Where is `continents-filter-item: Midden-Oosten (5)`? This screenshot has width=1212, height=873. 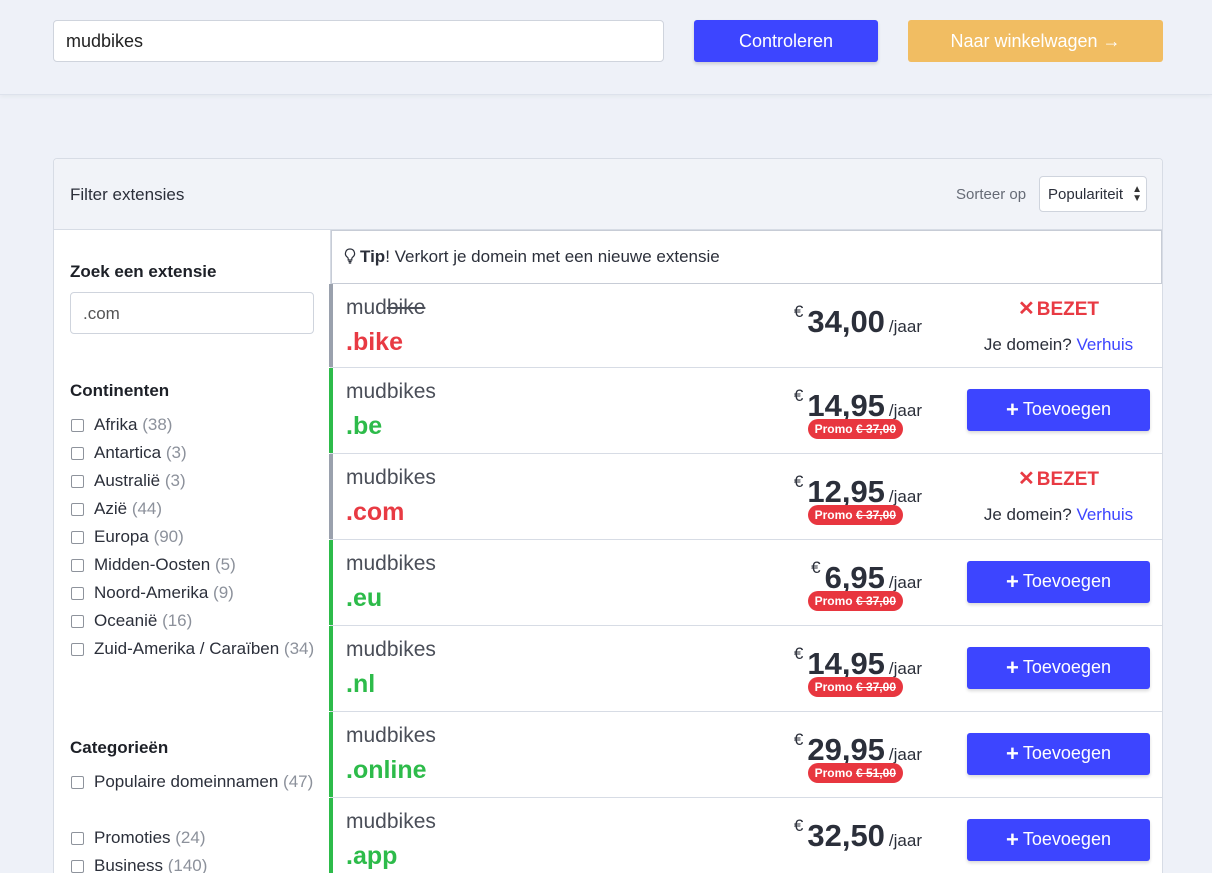
continents-filter-item: Midden-Oosten (5) is located at coordinates (195, 565).